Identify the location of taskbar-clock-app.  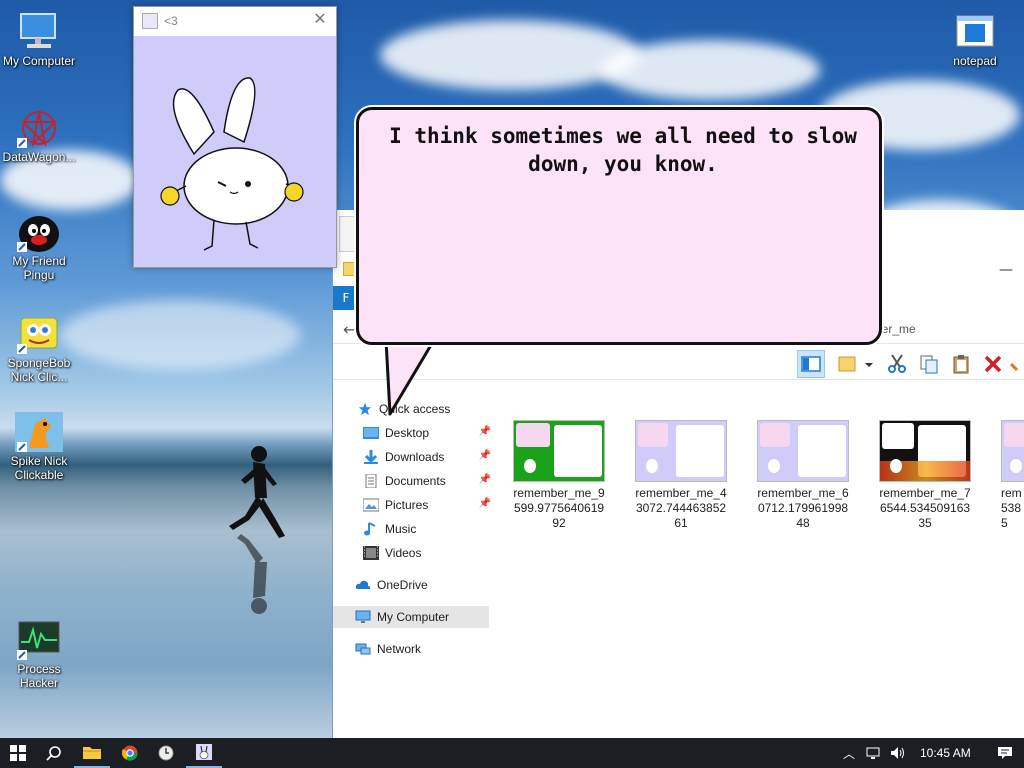
(166, 753).